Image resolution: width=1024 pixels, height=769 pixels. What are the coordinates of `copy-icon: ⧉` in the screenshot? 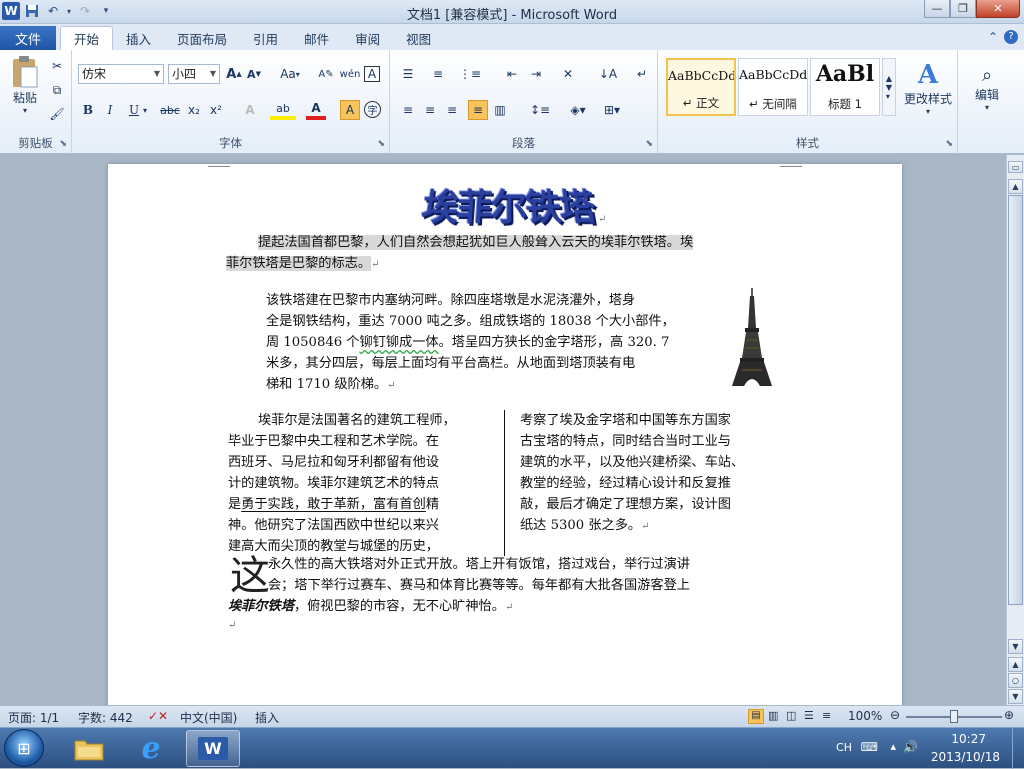 It's located at (57, 90).